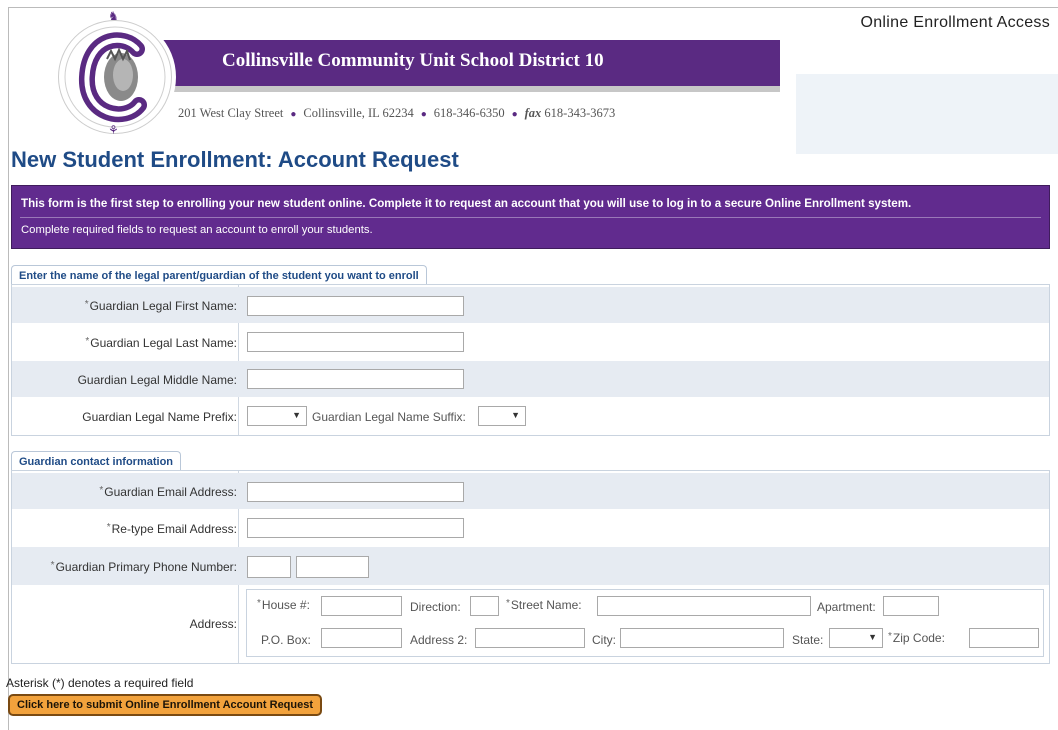 This screenshot has height=730, width=1058. I want to click on apartment-input, so click(911, 606).